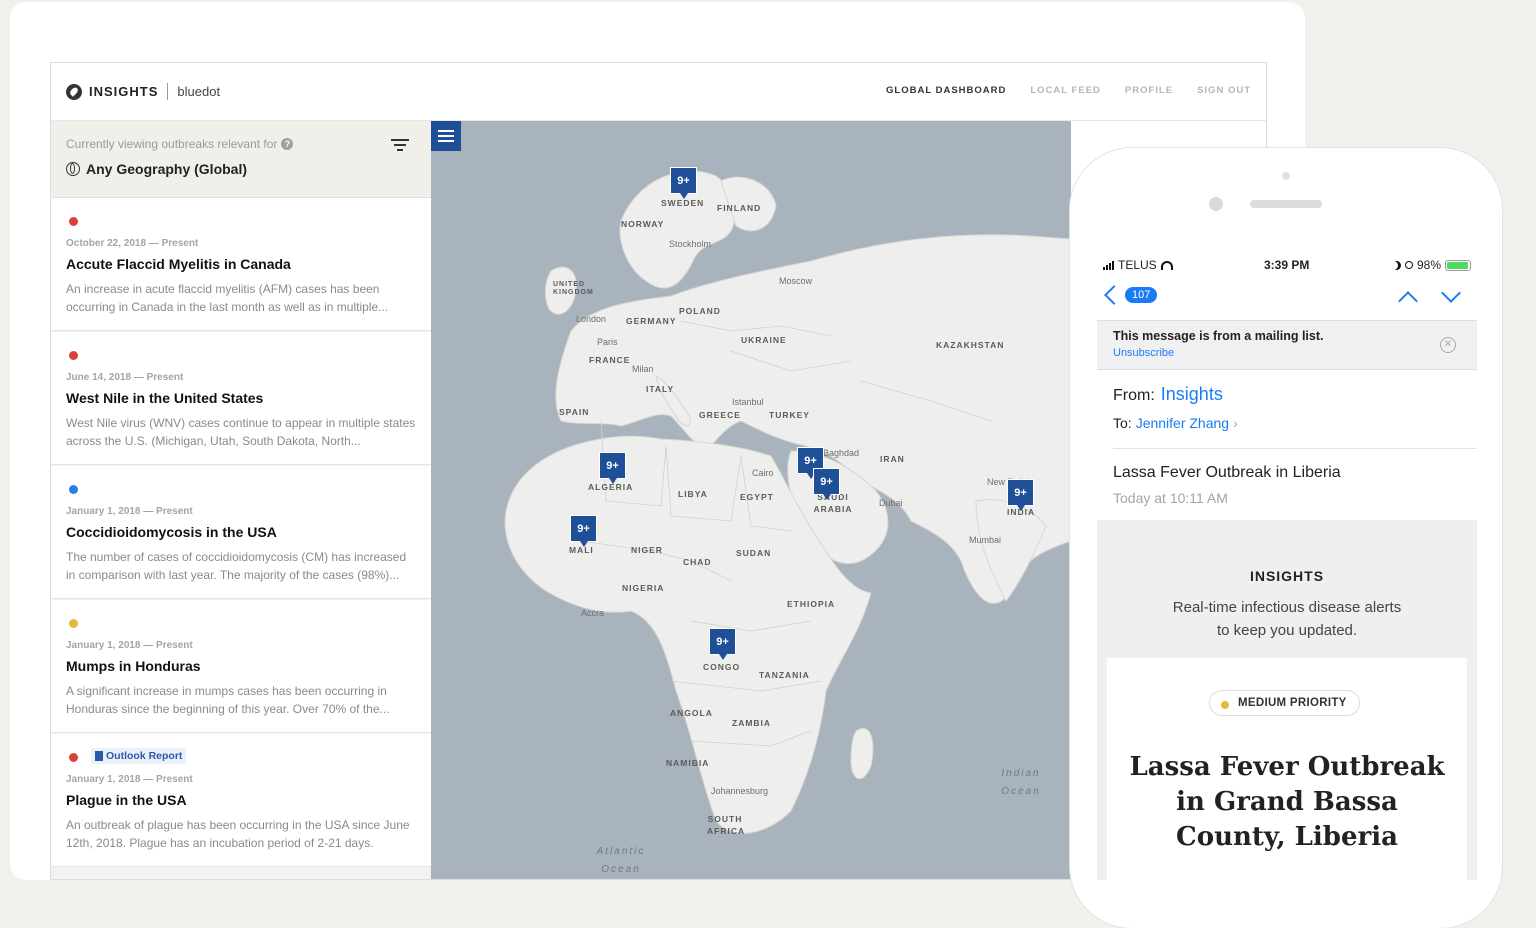 The image size is (1536, 928). I want to click on chevron-down-icon, so click(1451, 293).